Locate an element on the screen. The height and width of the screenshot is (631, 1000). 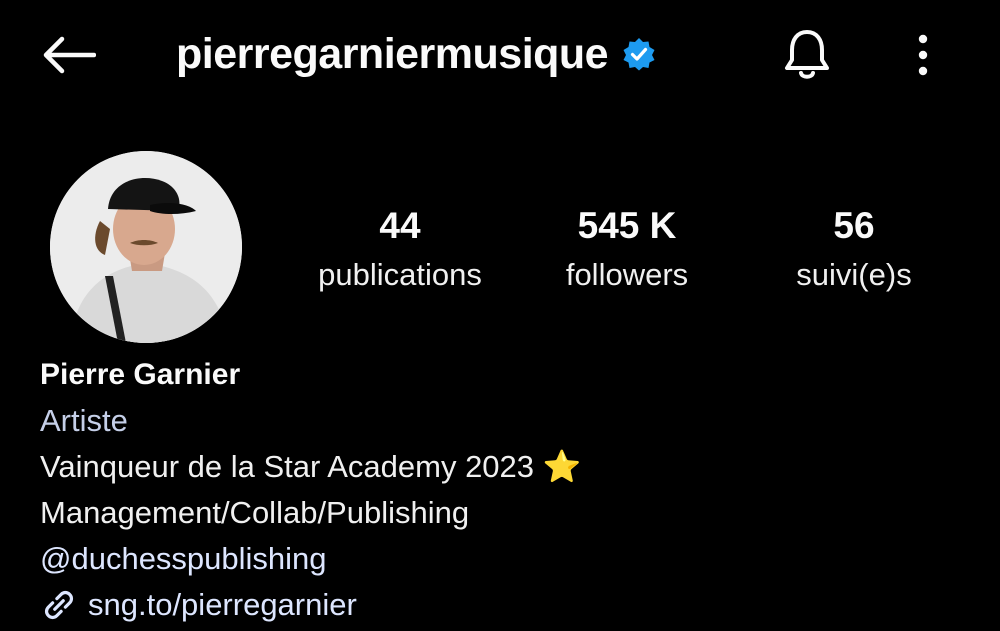
more-options-button is located at coordinates (923, 55).